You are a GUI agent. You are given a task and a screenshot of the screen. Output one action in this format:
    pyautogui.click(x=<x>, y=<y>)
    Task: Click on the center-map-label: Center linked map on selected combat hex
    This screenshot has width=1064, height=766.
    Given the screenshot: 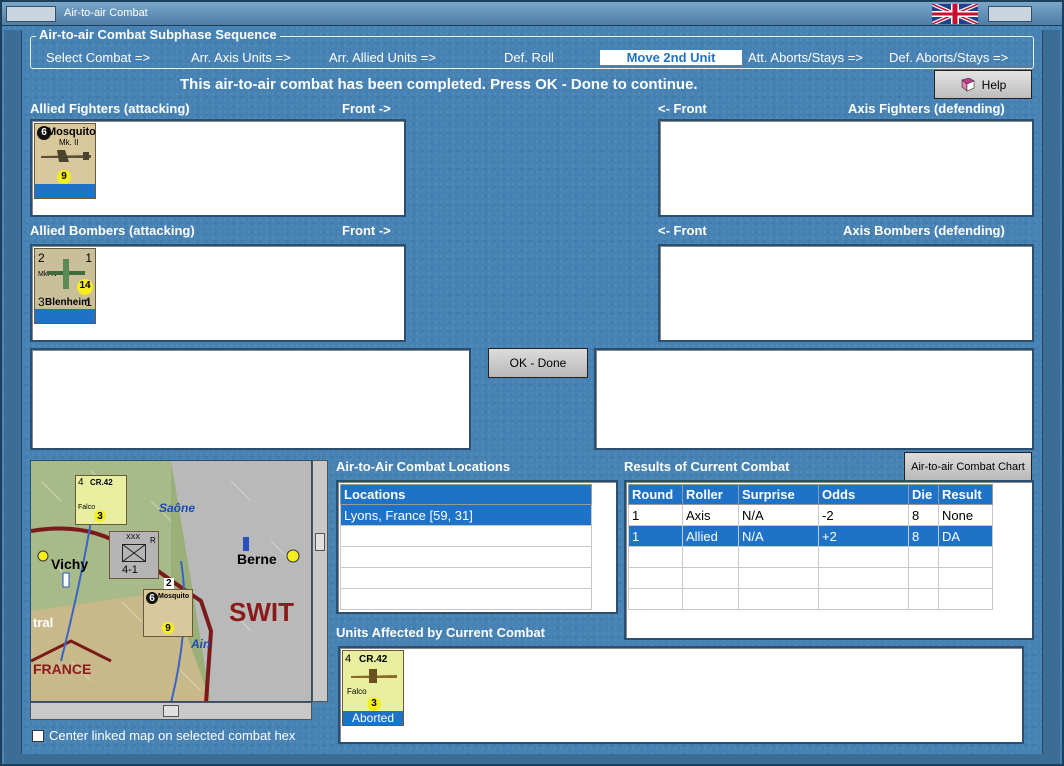 What is the action you would take?
    pyautogui.click(x=172, y=735)
    